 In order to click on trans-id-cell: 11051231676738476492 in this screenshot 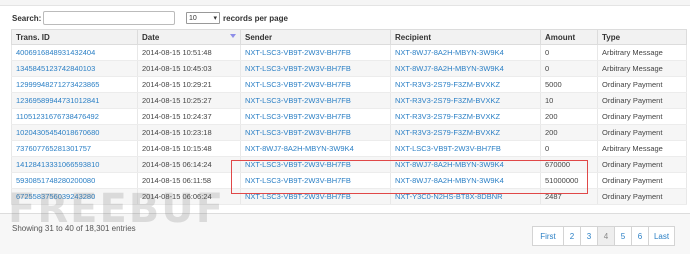, I will do `click(74, 116)`.